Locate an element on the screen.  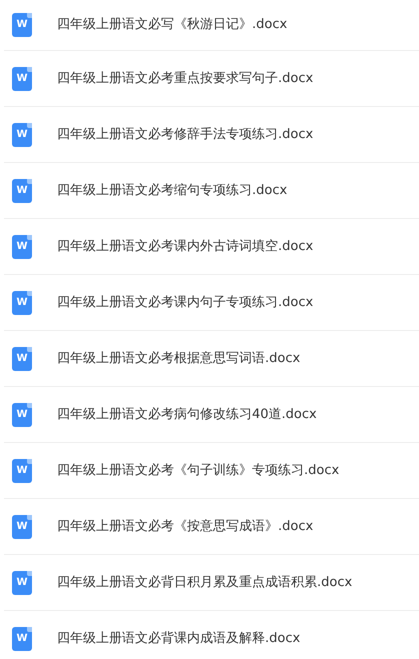
file-name: 四年级上册语文必考修辞手法专项练习.docx is located at coordinates (185, 134).